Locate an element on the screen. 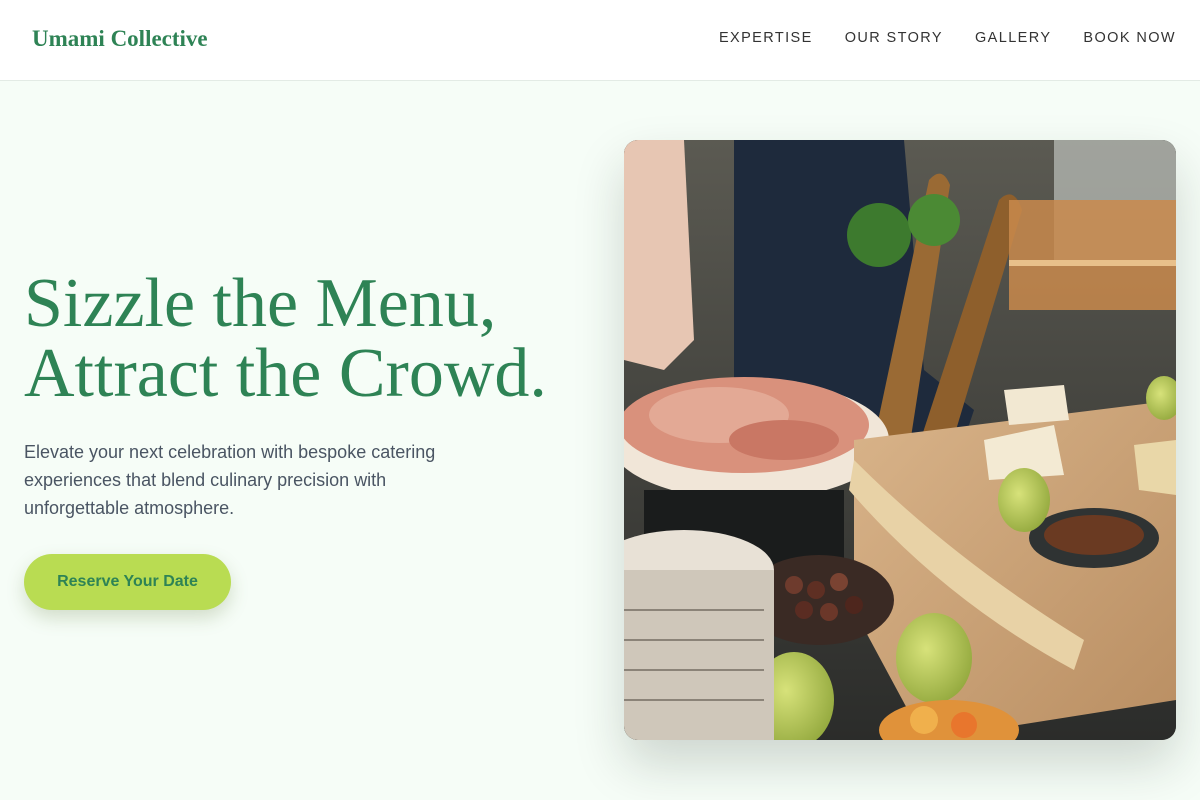 This screenshot has height=800, width=1200. headline-line-2: Attract the Crowd. is located at coordinates (285, 373).